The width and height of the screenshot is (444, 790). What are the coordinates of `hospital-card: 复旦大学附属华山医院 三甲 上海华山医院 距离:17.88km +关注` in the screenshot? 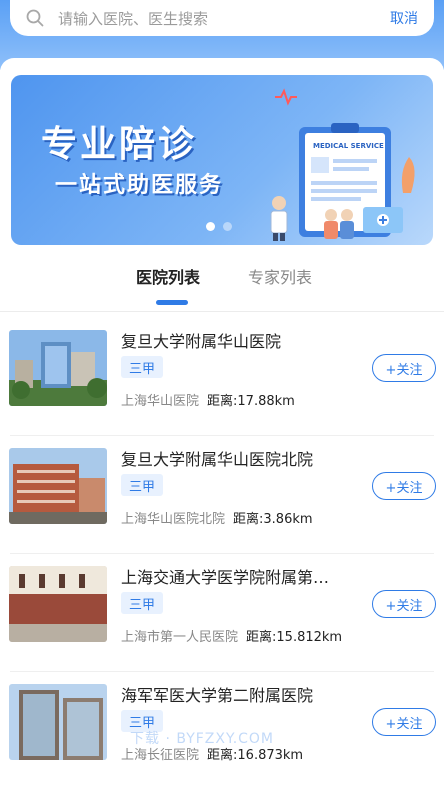 It's located at (222, 377).